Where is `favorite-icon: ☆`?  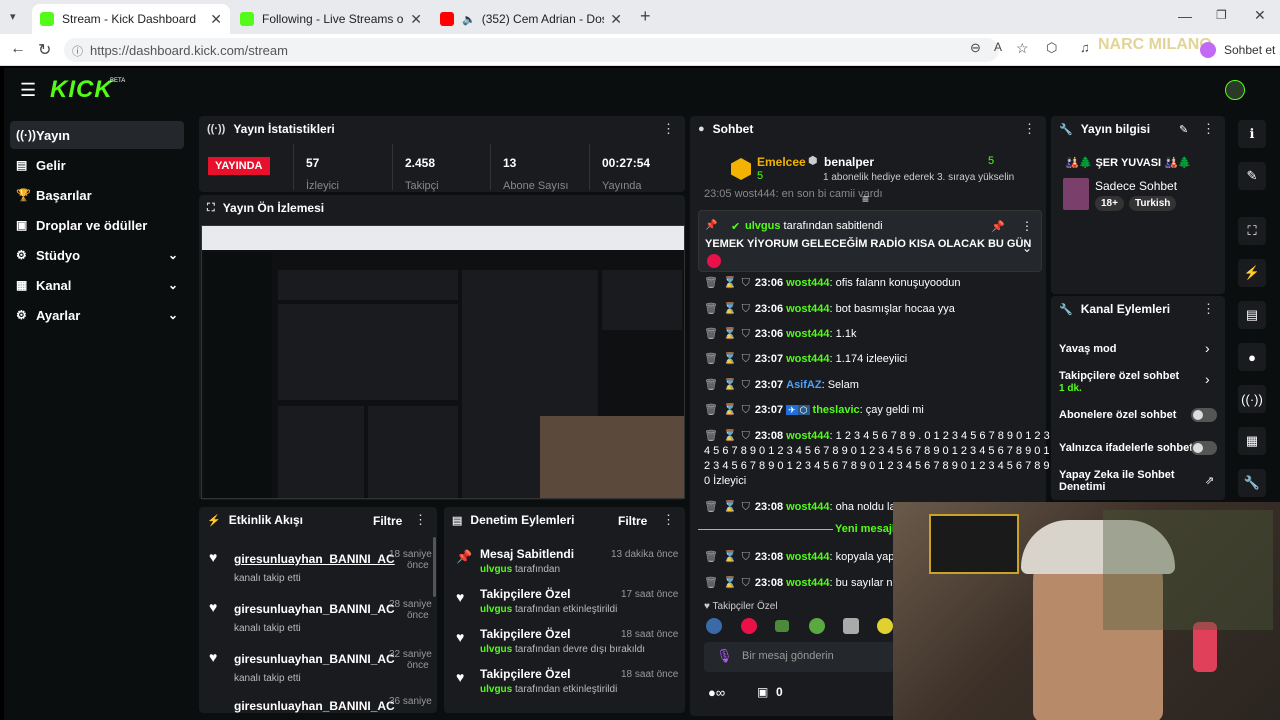
favorite-icon: ☆ is located at coordinates (1022, 48).